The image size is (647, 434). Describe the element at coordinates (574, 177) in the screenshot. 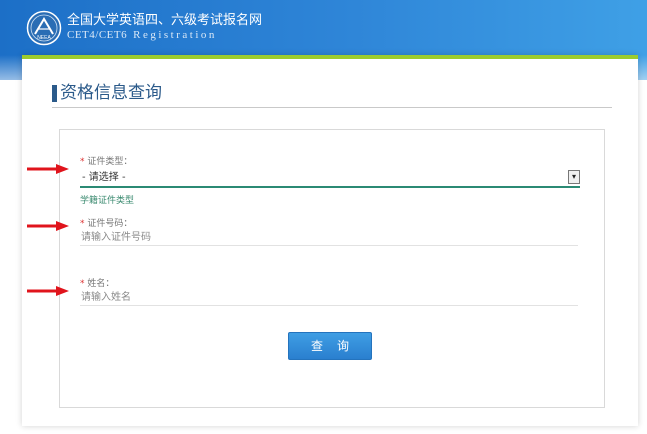

I see `chevron-down-icon: ▾` at that location.